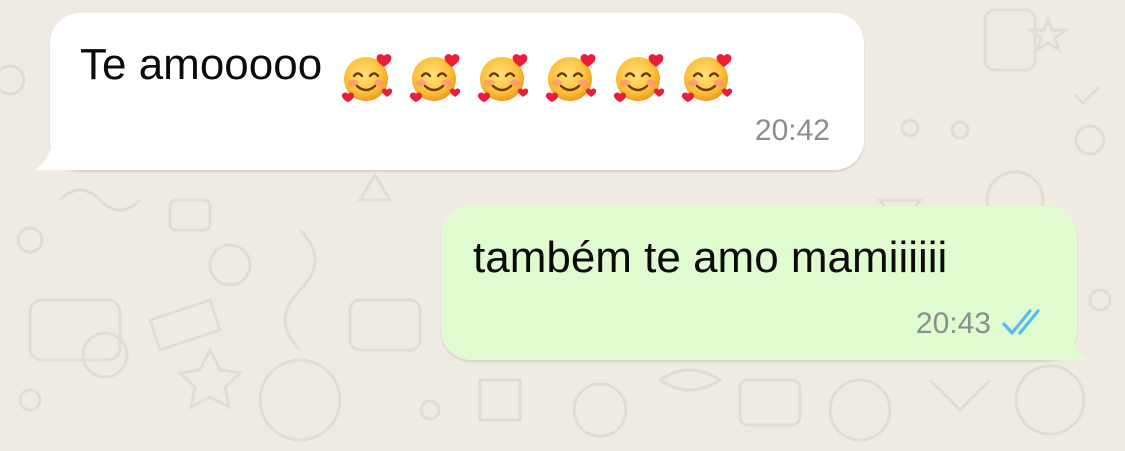  I want to click on outgoing-message-time: 20:43, so click(953, 323).